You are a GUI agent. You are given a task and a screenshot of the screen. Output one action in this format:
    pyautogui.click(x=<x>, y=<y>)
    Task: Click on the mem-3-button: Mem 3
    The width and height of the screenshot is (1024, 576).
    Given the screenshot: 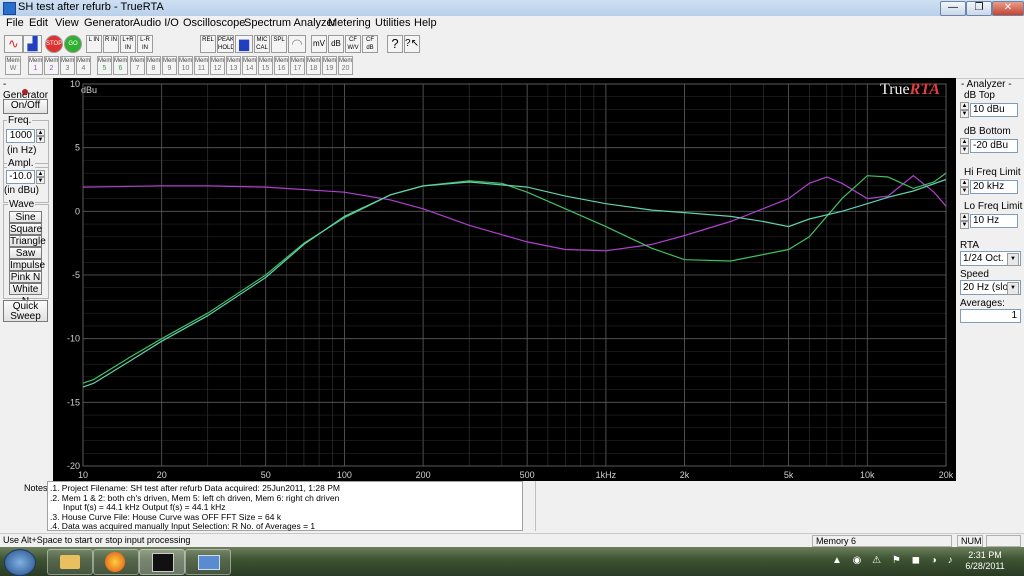 What is the action you would take?
    pyautogui.click(x=67, y=65)
    